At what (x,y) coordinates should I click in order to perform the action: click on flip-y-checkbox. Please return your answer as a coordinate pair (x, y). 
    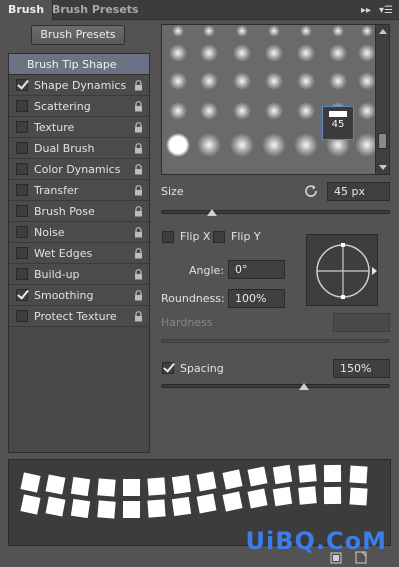
    Looking at the image, I should click on (219, 237).